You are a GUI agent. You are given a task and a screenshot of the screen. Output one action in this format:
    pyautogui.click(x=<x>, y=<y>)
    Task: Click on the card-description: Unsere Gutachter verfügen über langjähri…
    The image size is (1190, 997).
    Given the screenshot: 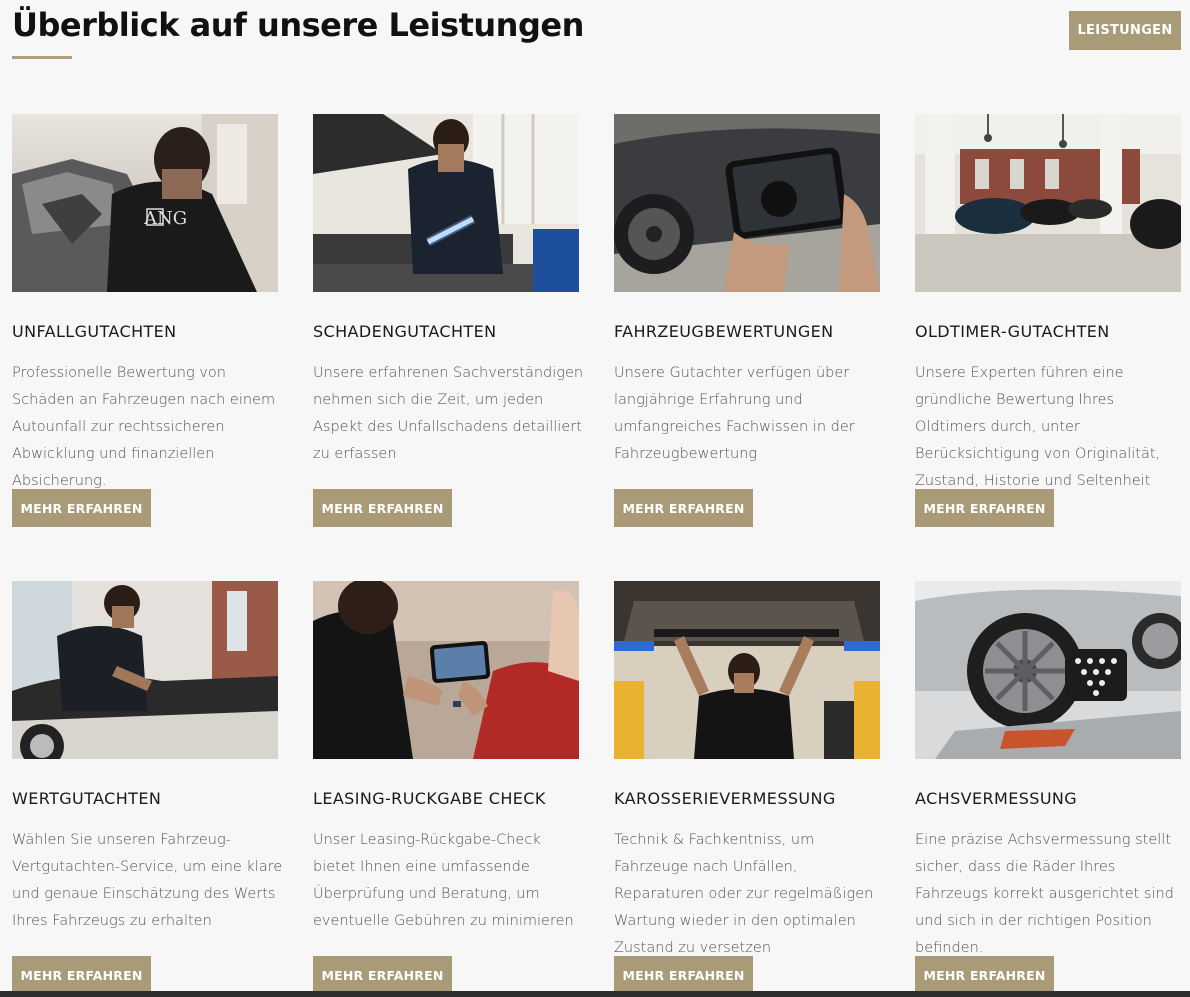 What is the action you would take?
    pyautogui.click(x=734, y=413)
    